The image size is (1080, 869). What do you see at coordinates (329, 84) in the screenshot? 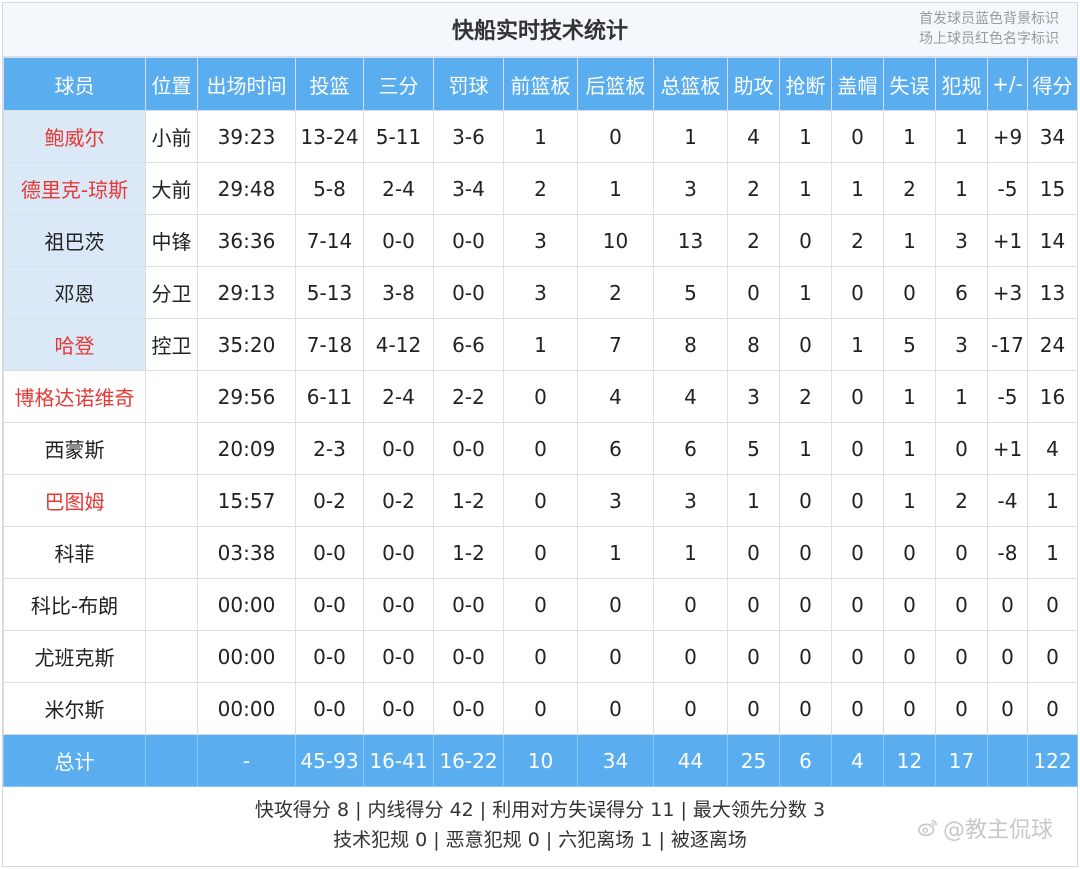
I see `column-header: 投篮` at bounding box center [329, 84].